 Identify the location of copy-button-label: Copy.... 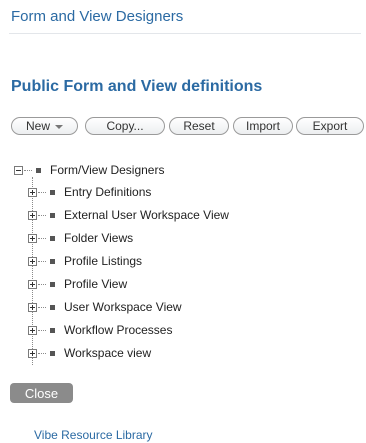
(125, 126).